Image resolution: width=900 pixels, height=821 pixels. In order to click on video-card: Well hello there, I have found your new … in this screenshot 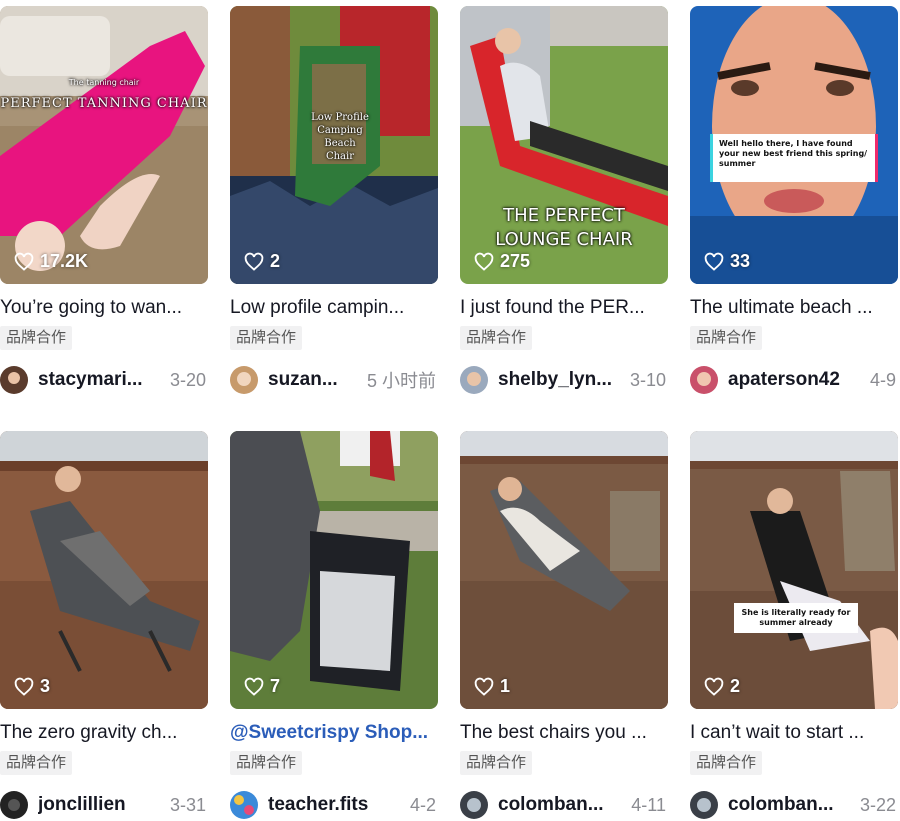, I will do `click(794, 204)`.